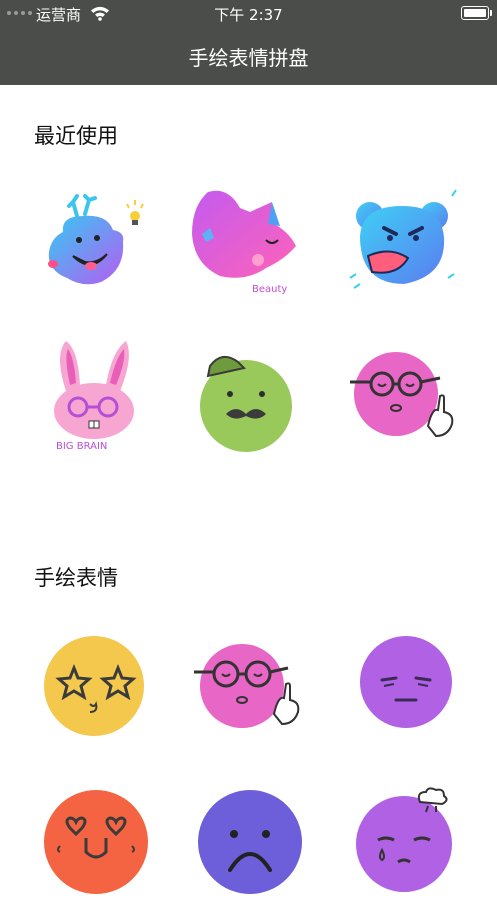 This screenshot has height=898, width=497. I want to click on sticker-blue-deer, so click(93, 240).